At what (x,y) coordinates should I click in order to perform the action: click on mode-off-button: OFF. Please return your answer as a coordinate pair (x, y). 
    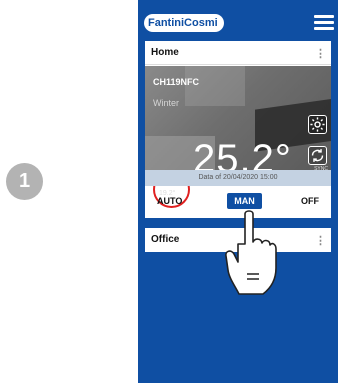
    Looking at the image, I should click on (310, 201).